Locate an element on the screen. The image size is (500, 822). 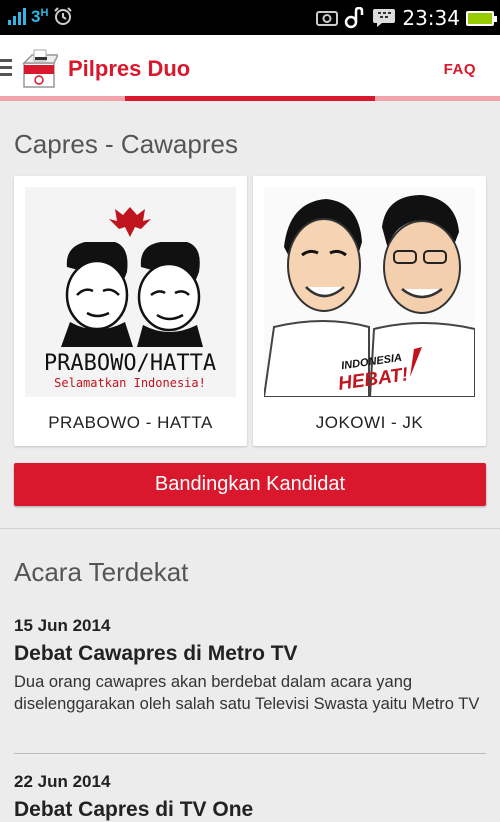
faq-button: FAQ is located at coordinates (460, 69).